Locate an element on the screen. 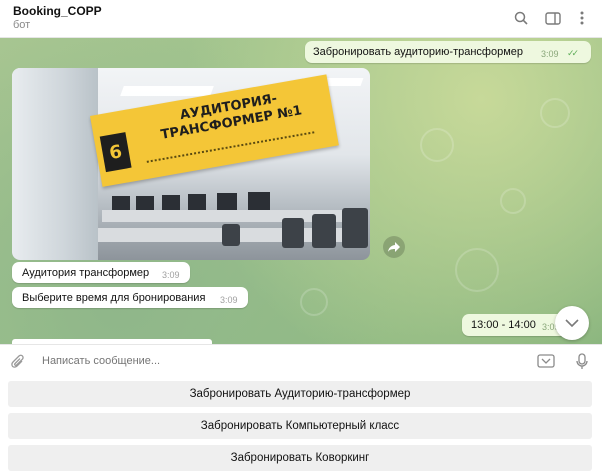 This screenshot has height=471, width=602. paperclip-icon is located at coordinates (18, 364).